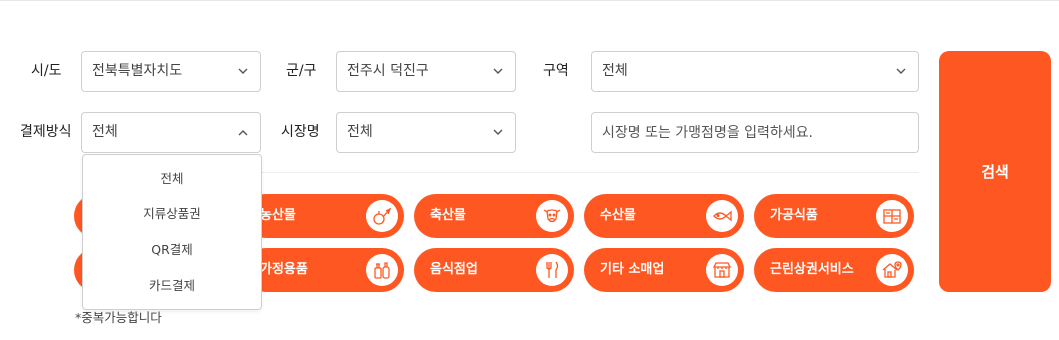 The width and height of the screenshot is (1059, 340). I want to click on area-label: 구역, so click(556, 71).